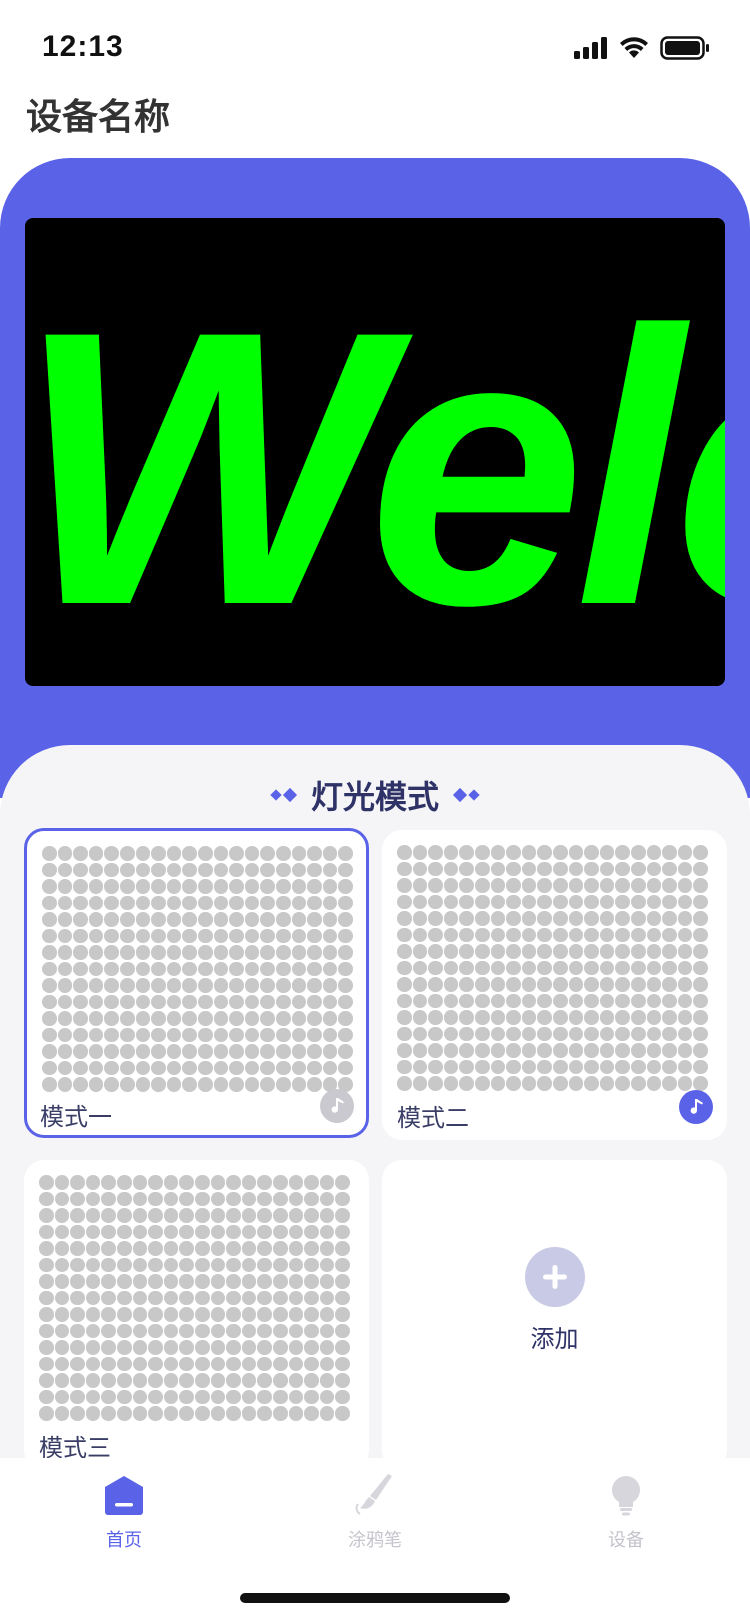 Image resolution: width=750 pixels, height=1623 pixels. I want to click on mode-card-1: 模式一, so click(196, 983).